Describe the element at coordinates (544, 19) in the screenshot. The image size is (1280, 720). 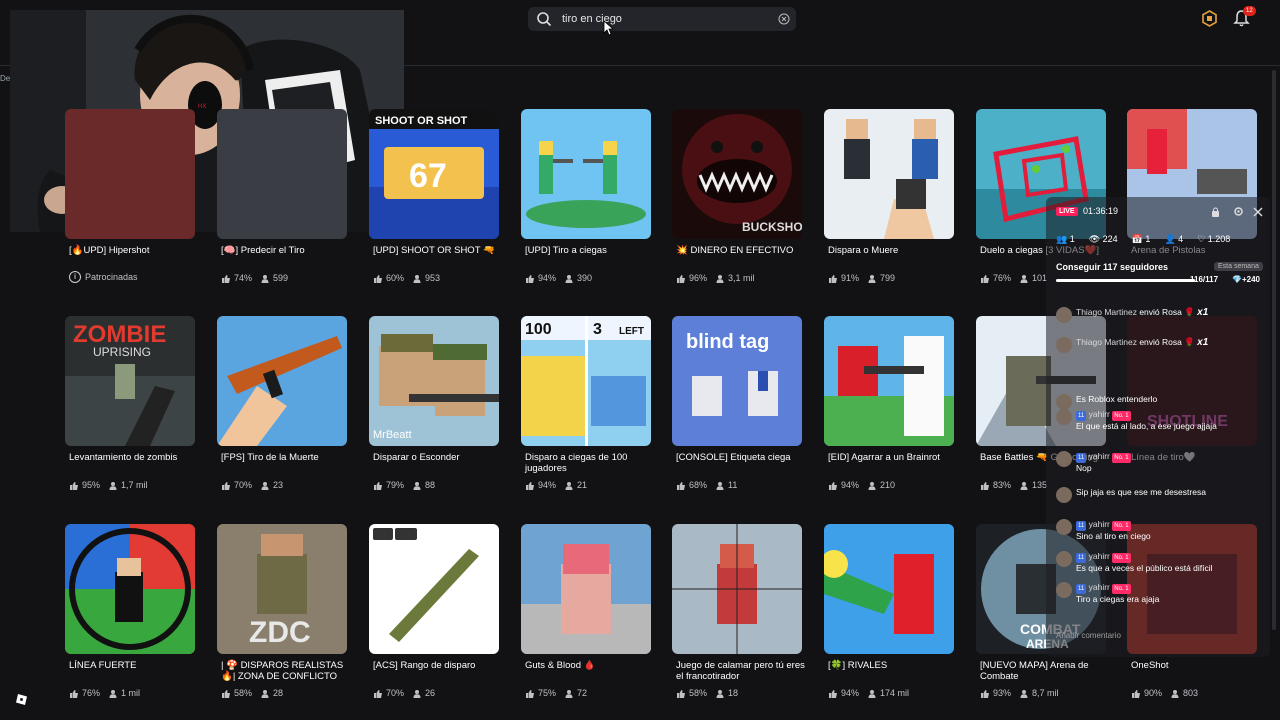
I see `search-icon` at that location.